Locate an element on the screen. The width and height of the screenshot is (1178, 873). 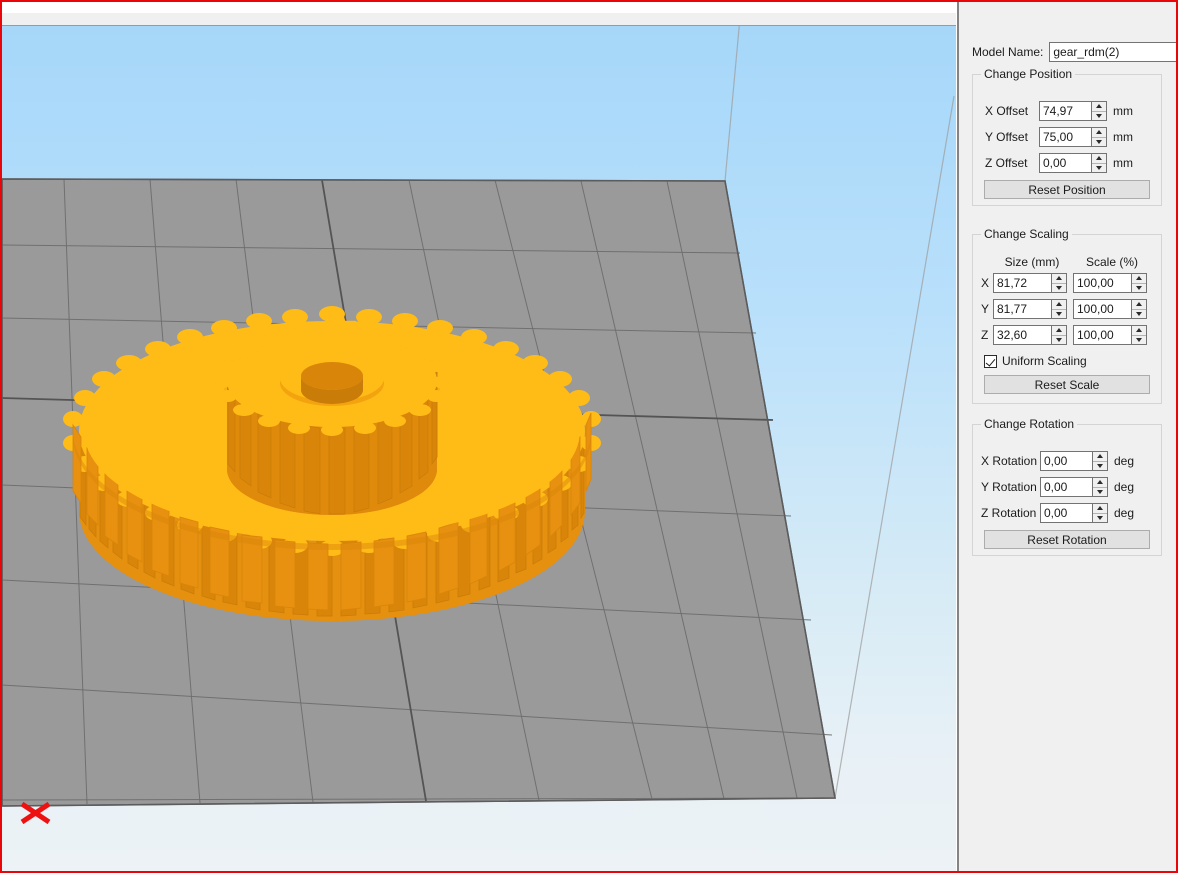
z-rotation-label: Z Rotation is located at coordinates (1009, 513).